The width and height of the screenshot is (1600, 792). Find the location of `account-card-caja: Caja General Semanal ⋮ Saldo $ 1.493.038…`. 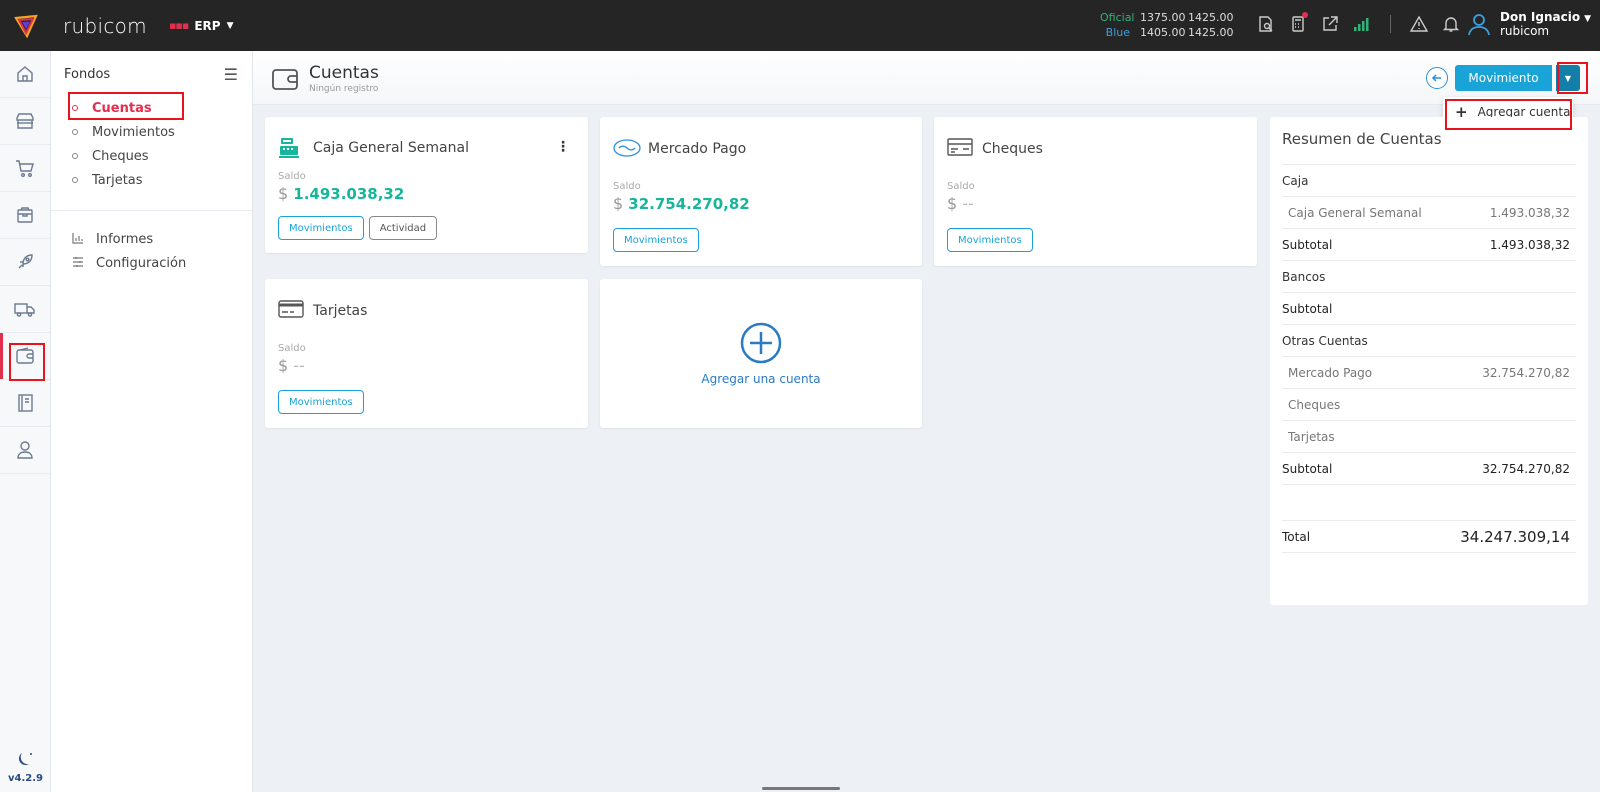

account-card-caja: Caja General Semanal ⋮ Saldo $ 1.493.038… is located at coordinates (426, 185).